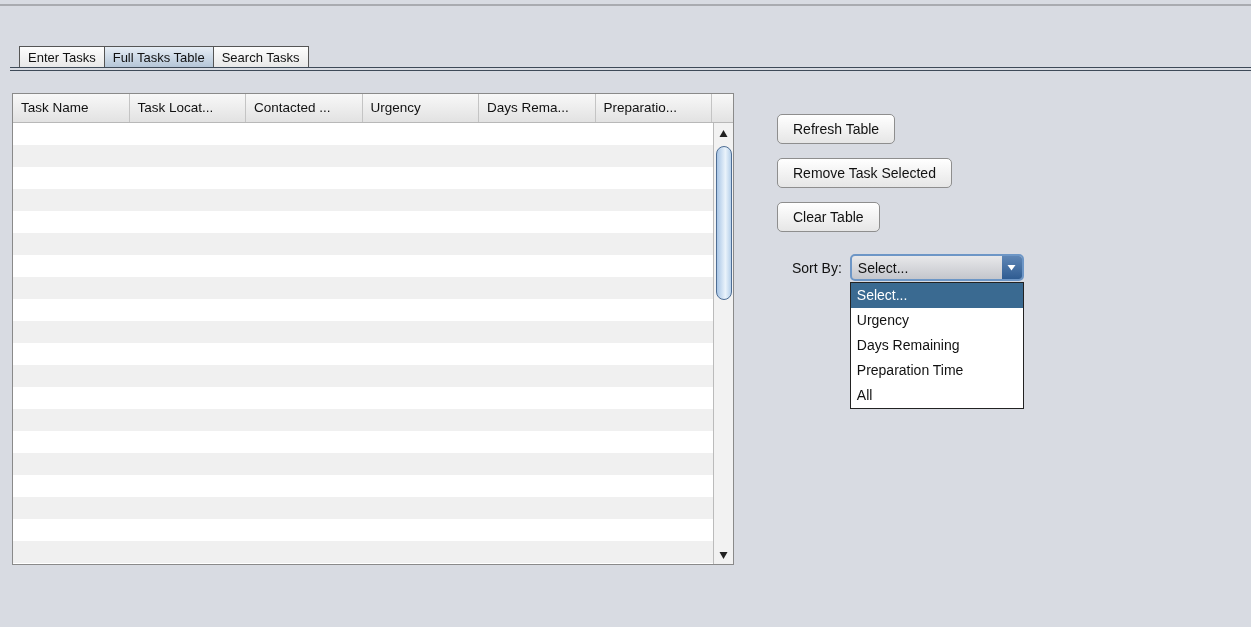  Describe the element at coordinates (936, 395) in the screenshot. I see `dropdown-option: All` at that location.